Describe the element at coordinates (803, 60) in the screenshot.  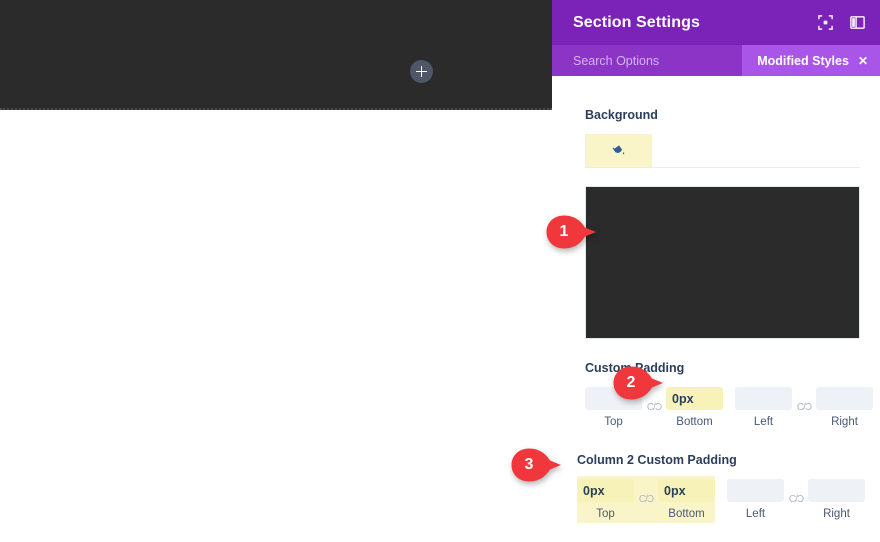
I see `modified-styles-label: Modified Styles` at that location.